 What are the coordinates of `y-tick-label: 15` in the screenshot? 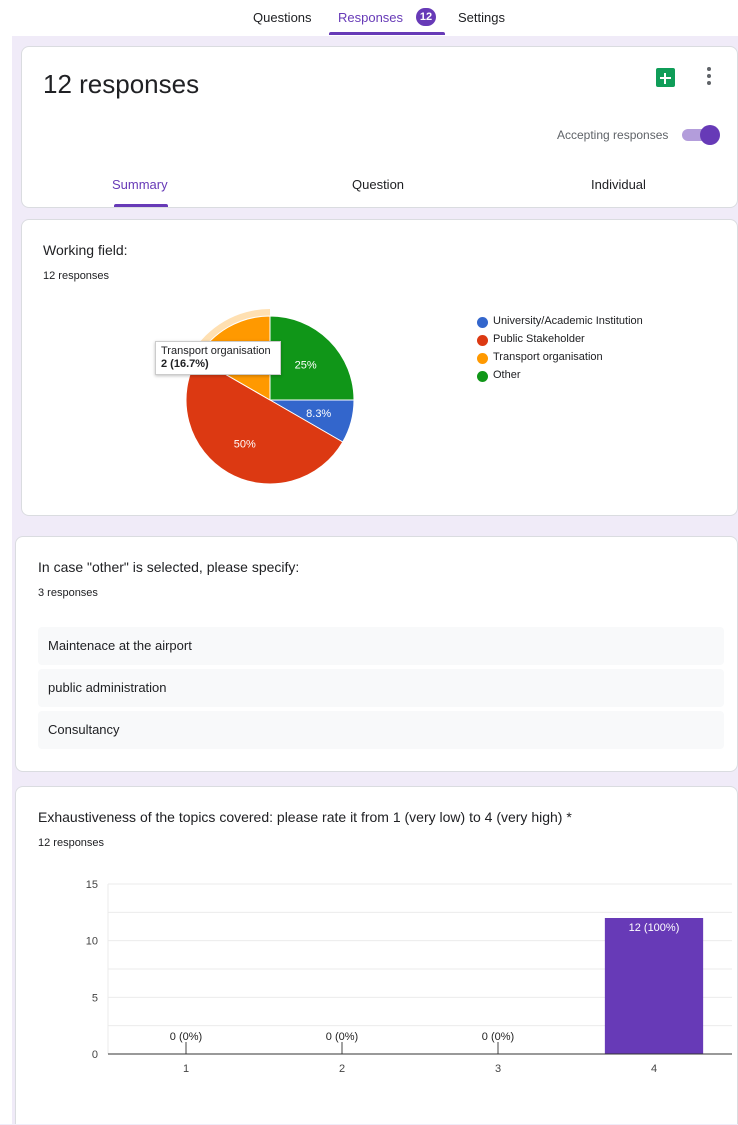 It's located at (92, 885).